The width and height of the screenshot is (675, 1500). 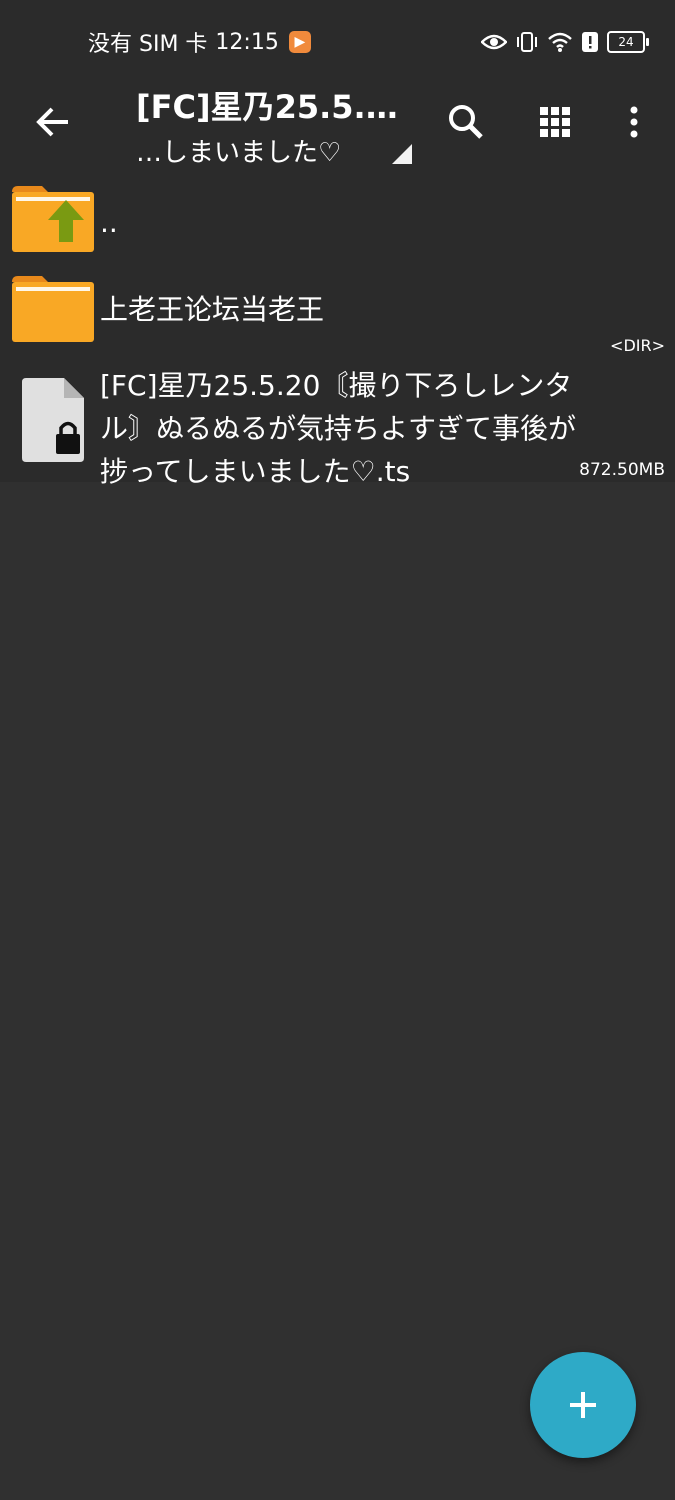 I want to click on status-right: 24, so click(x=565, y=42).